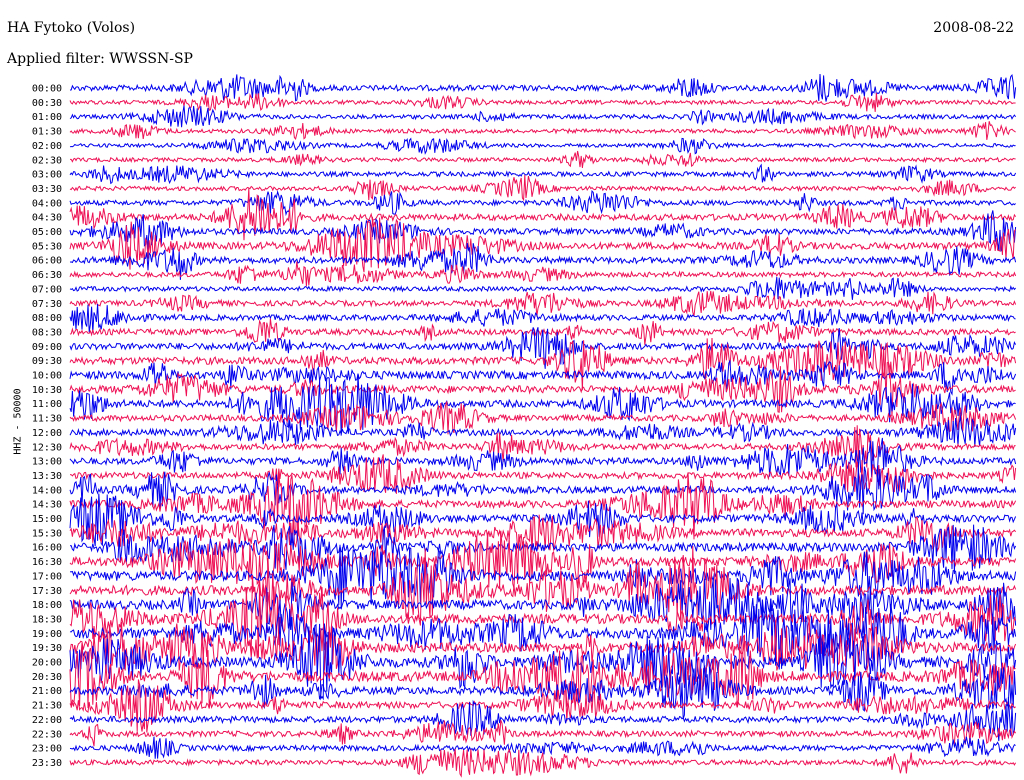  Describe the element at coordinates (47, 677) in the screenshot. I see `row-time-label: 20:30` at that location.